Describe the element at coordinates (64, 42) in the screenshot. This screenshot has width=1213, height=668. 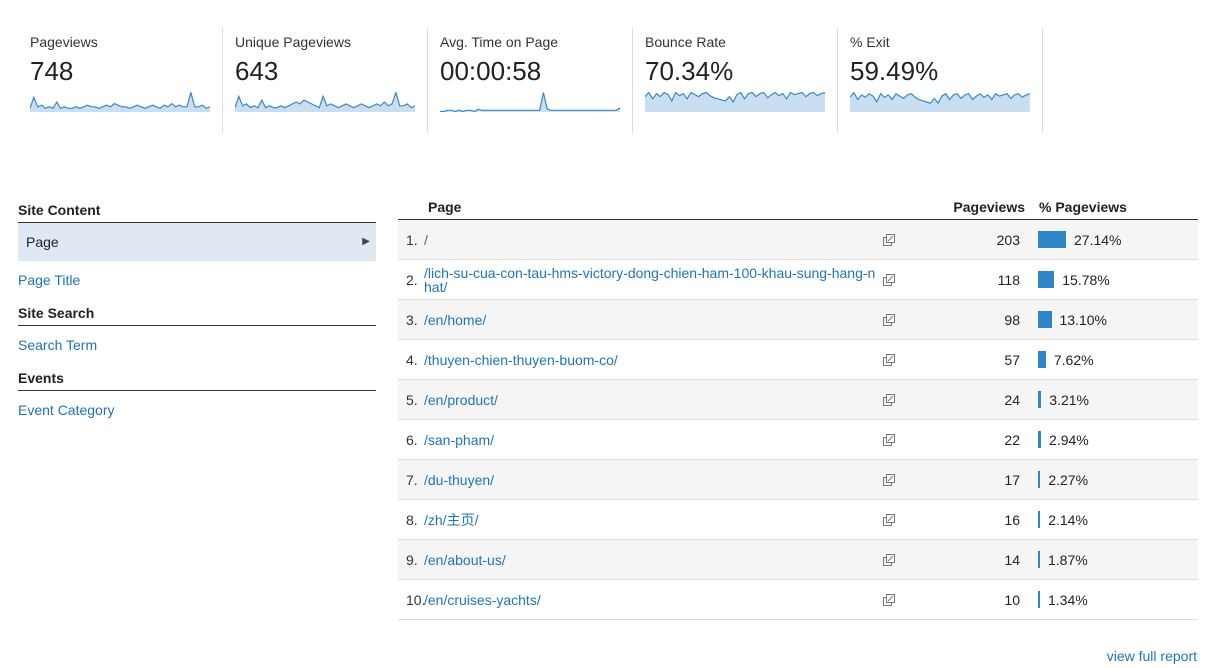
I see `metric-label: Pageviews` at that location.